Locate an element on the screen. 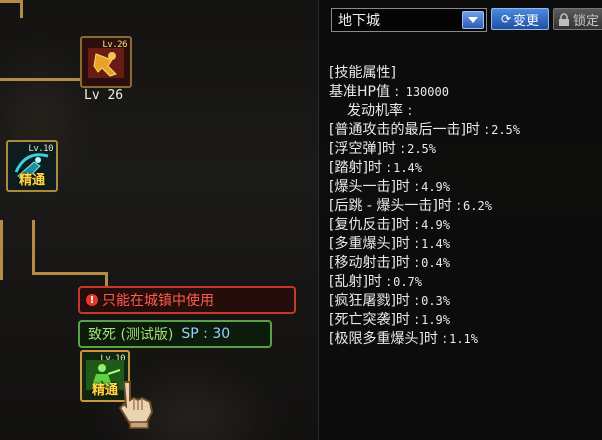 Image resolution: width=602 pixels, height=440 pixels. trigger-rate-row: [复仇反击]时 :4.9% is located at coordinates (424, 225).